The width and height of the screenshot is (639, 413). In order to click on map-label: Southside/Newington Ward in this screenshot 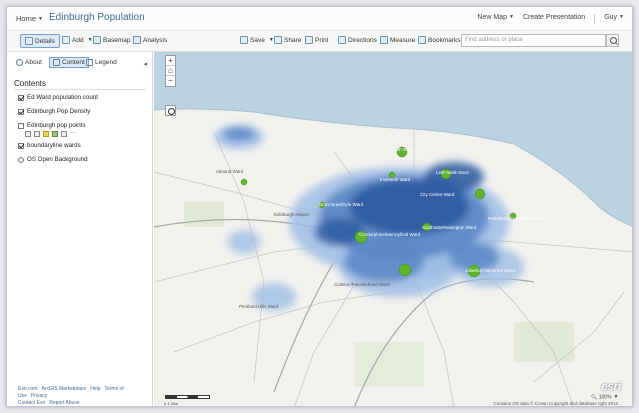, I will do `click(449, 227)`.